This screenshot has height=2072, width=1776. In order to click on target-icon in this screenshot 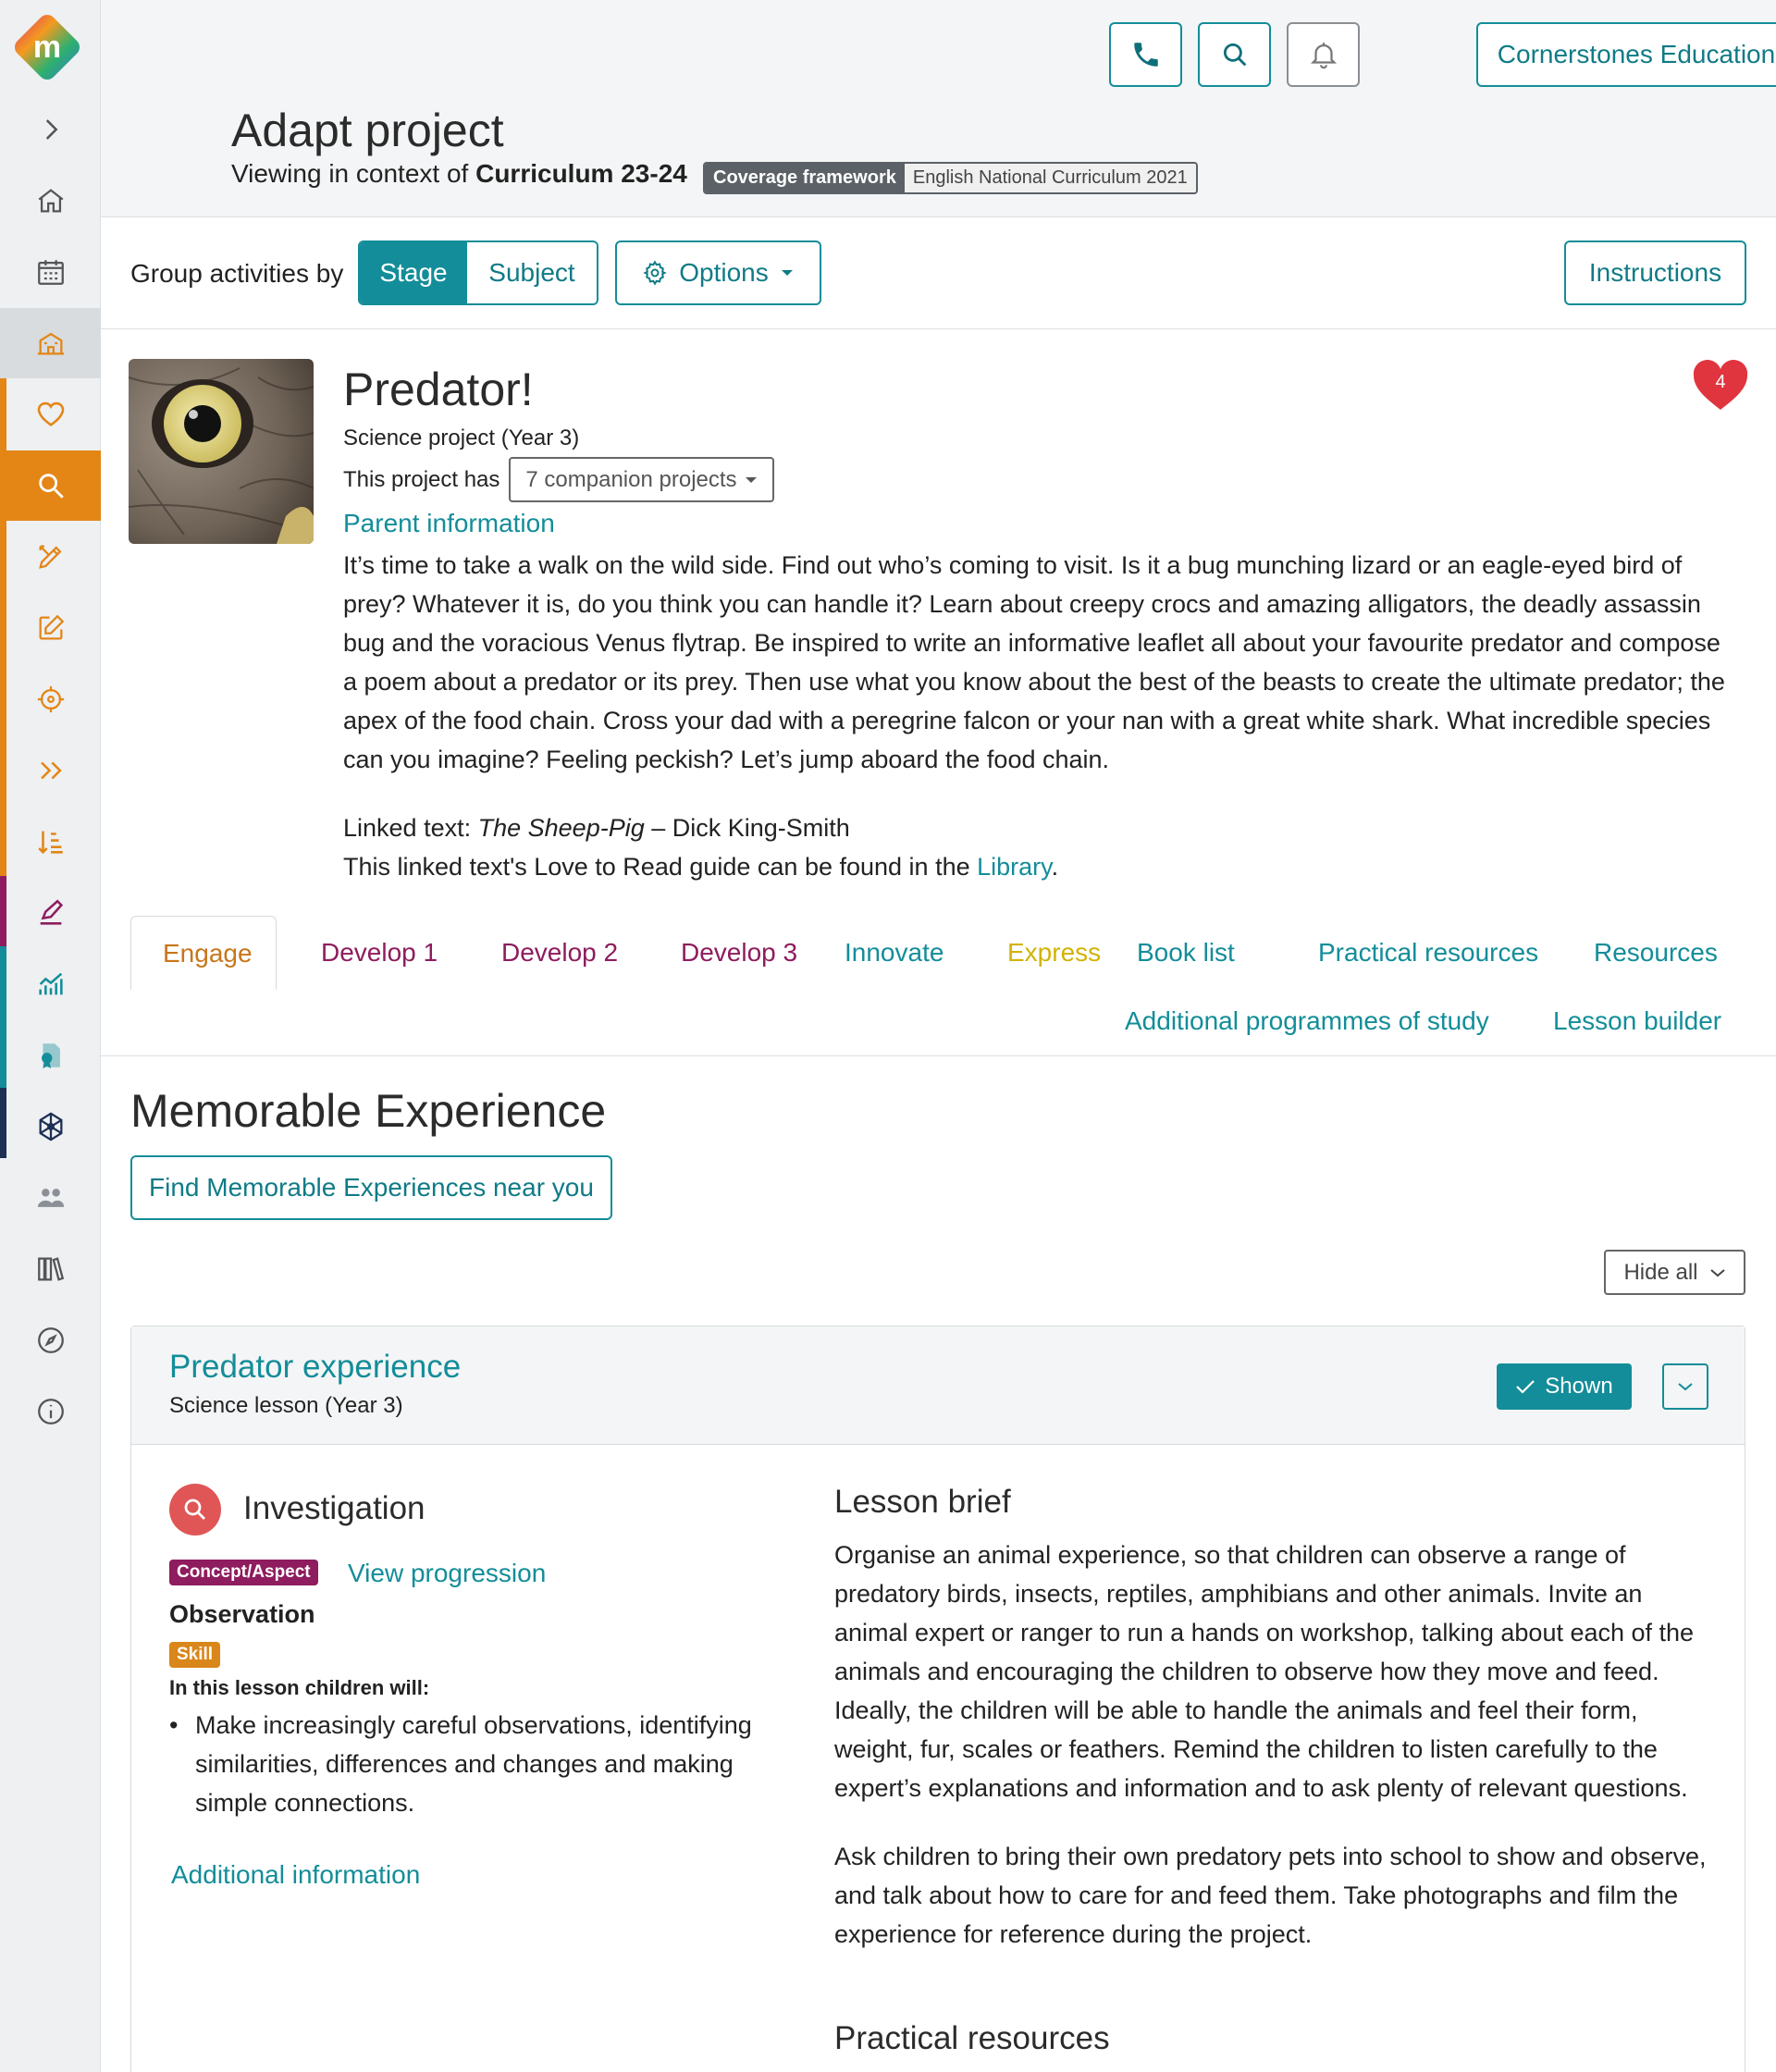, I will do `click(51, 699)`.